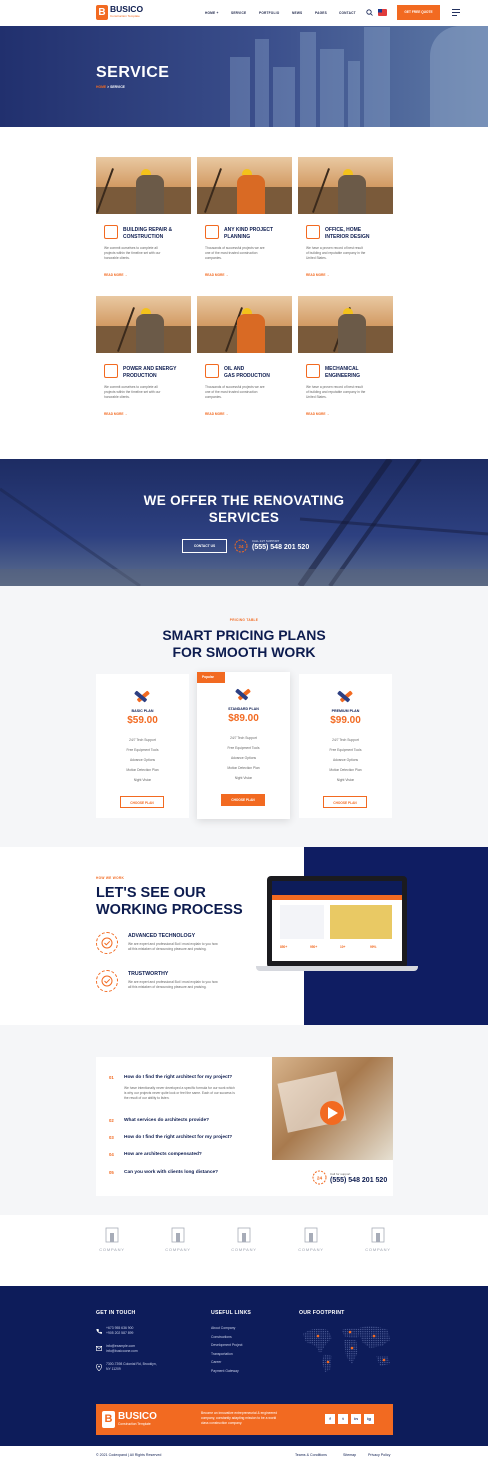 Image resolution: width=488 pixels, height=1464 pixels. I want to click on support-label: CALL 24/7 SUPPORT, so click(266, 541).